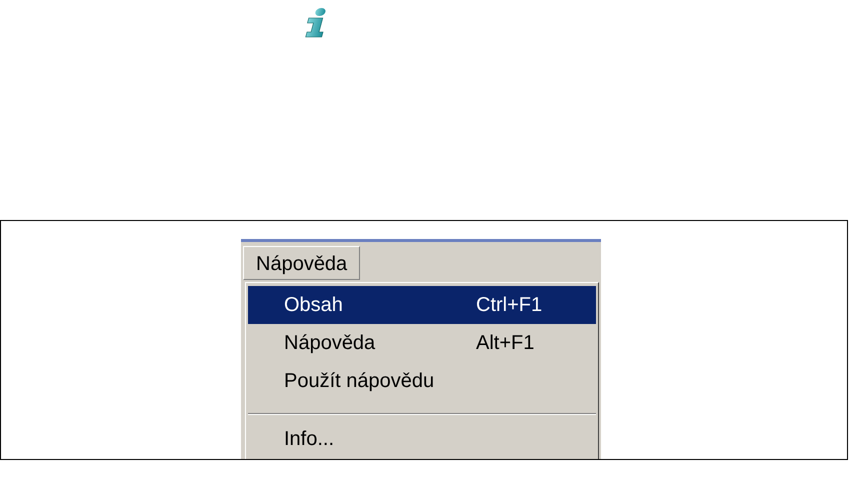 This screenshot has width=850, height=490. I want to click on menu-title: Nápověda, so click(301, 263).